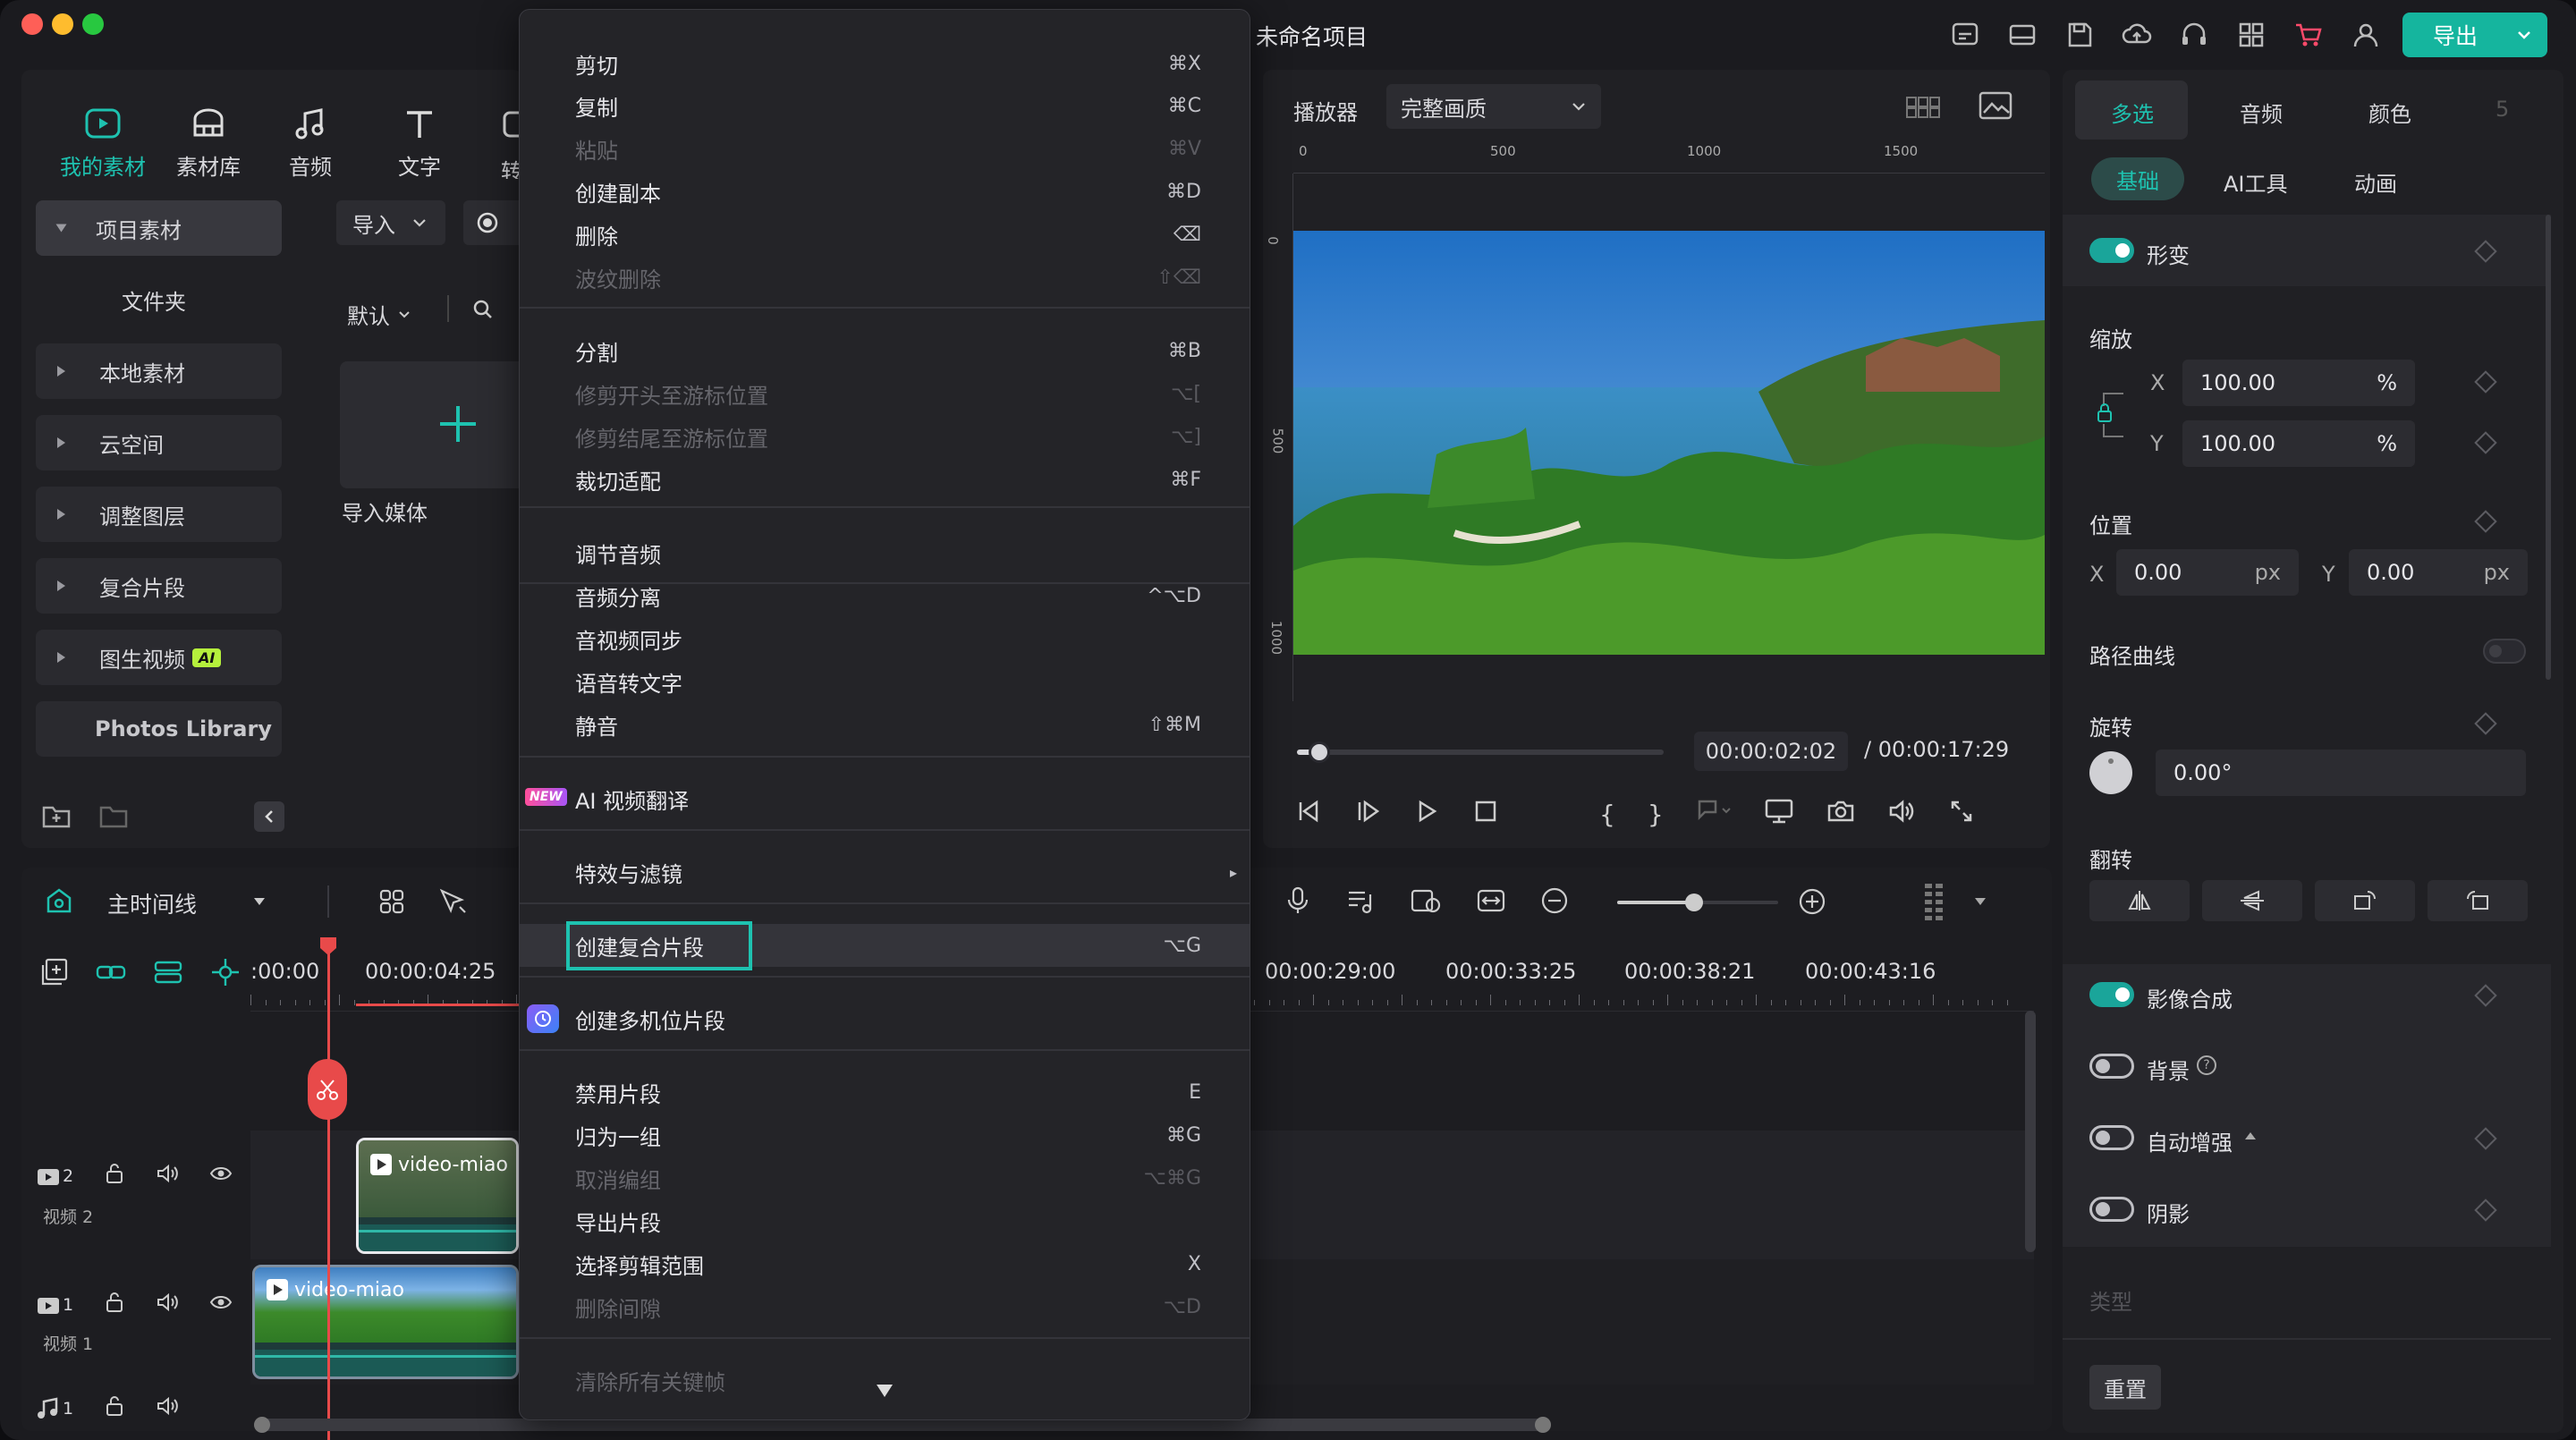  I want to click on sidebar-item-folder: 文件夹, so click(154, 300).